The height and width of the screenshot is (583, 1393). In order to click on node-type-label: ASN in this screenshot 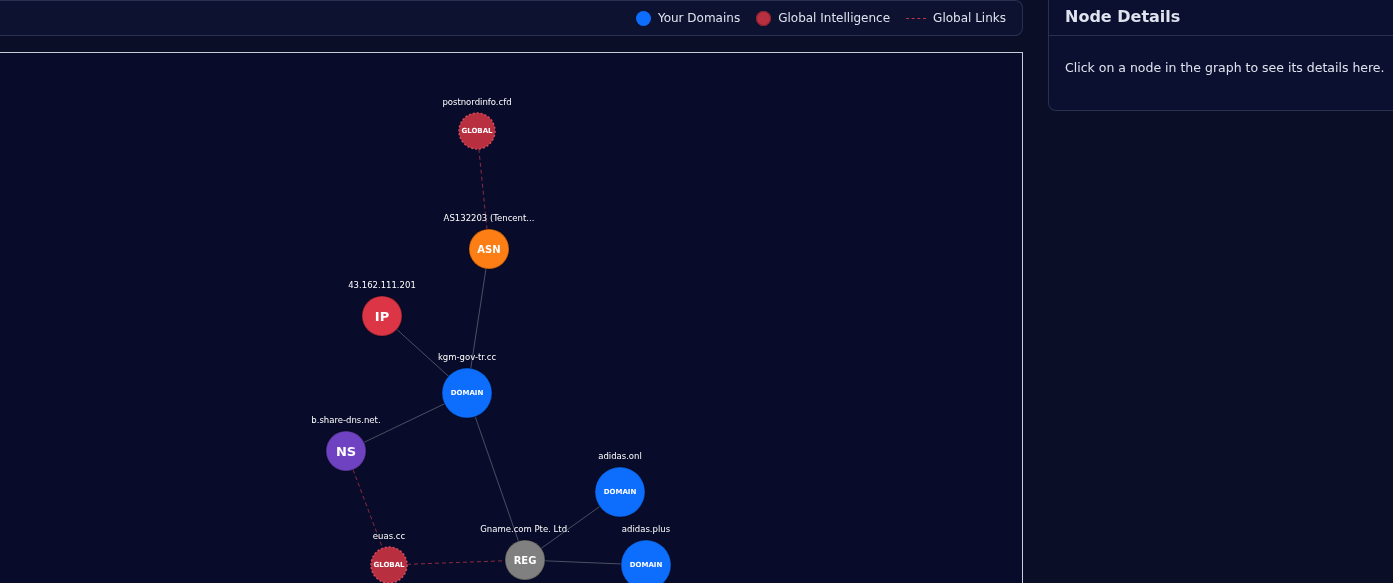, I will do `click(489, 249)`.